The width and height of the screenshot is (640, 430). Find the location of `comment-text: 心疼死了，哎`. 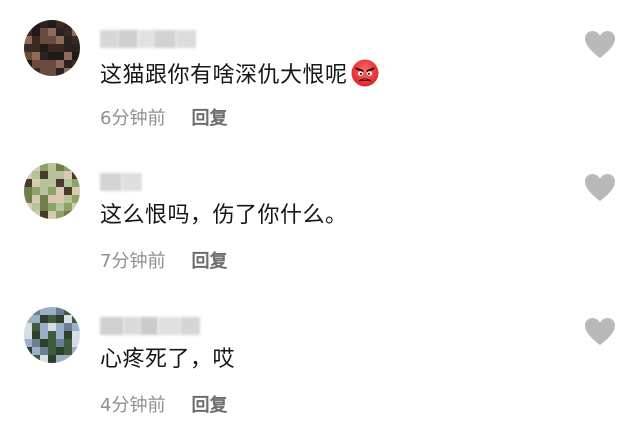

comment-text: 心疼死了，哎 is located at coordinates (167, 360).